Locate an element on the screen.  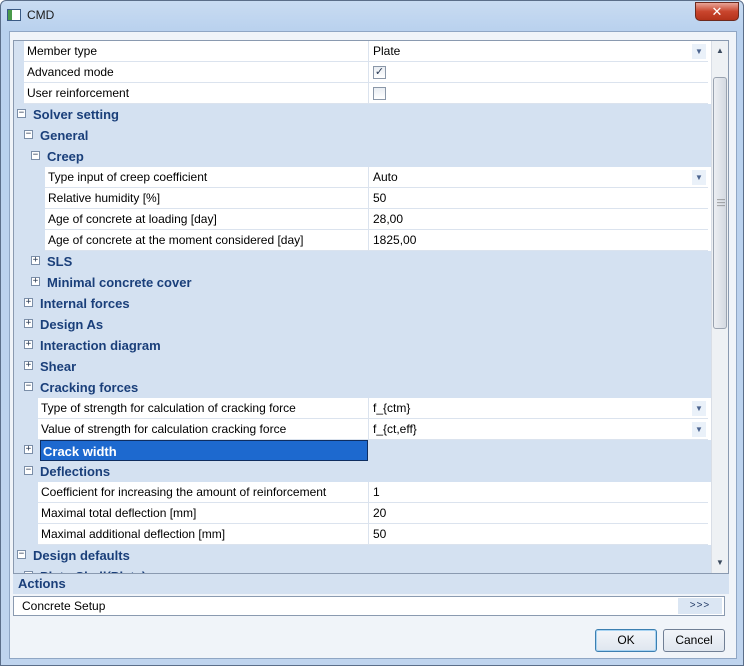
property-type-input-of-creep-coefficient: Type input of creep coefficient Auto ▼ is located at coordinates (362, 177).